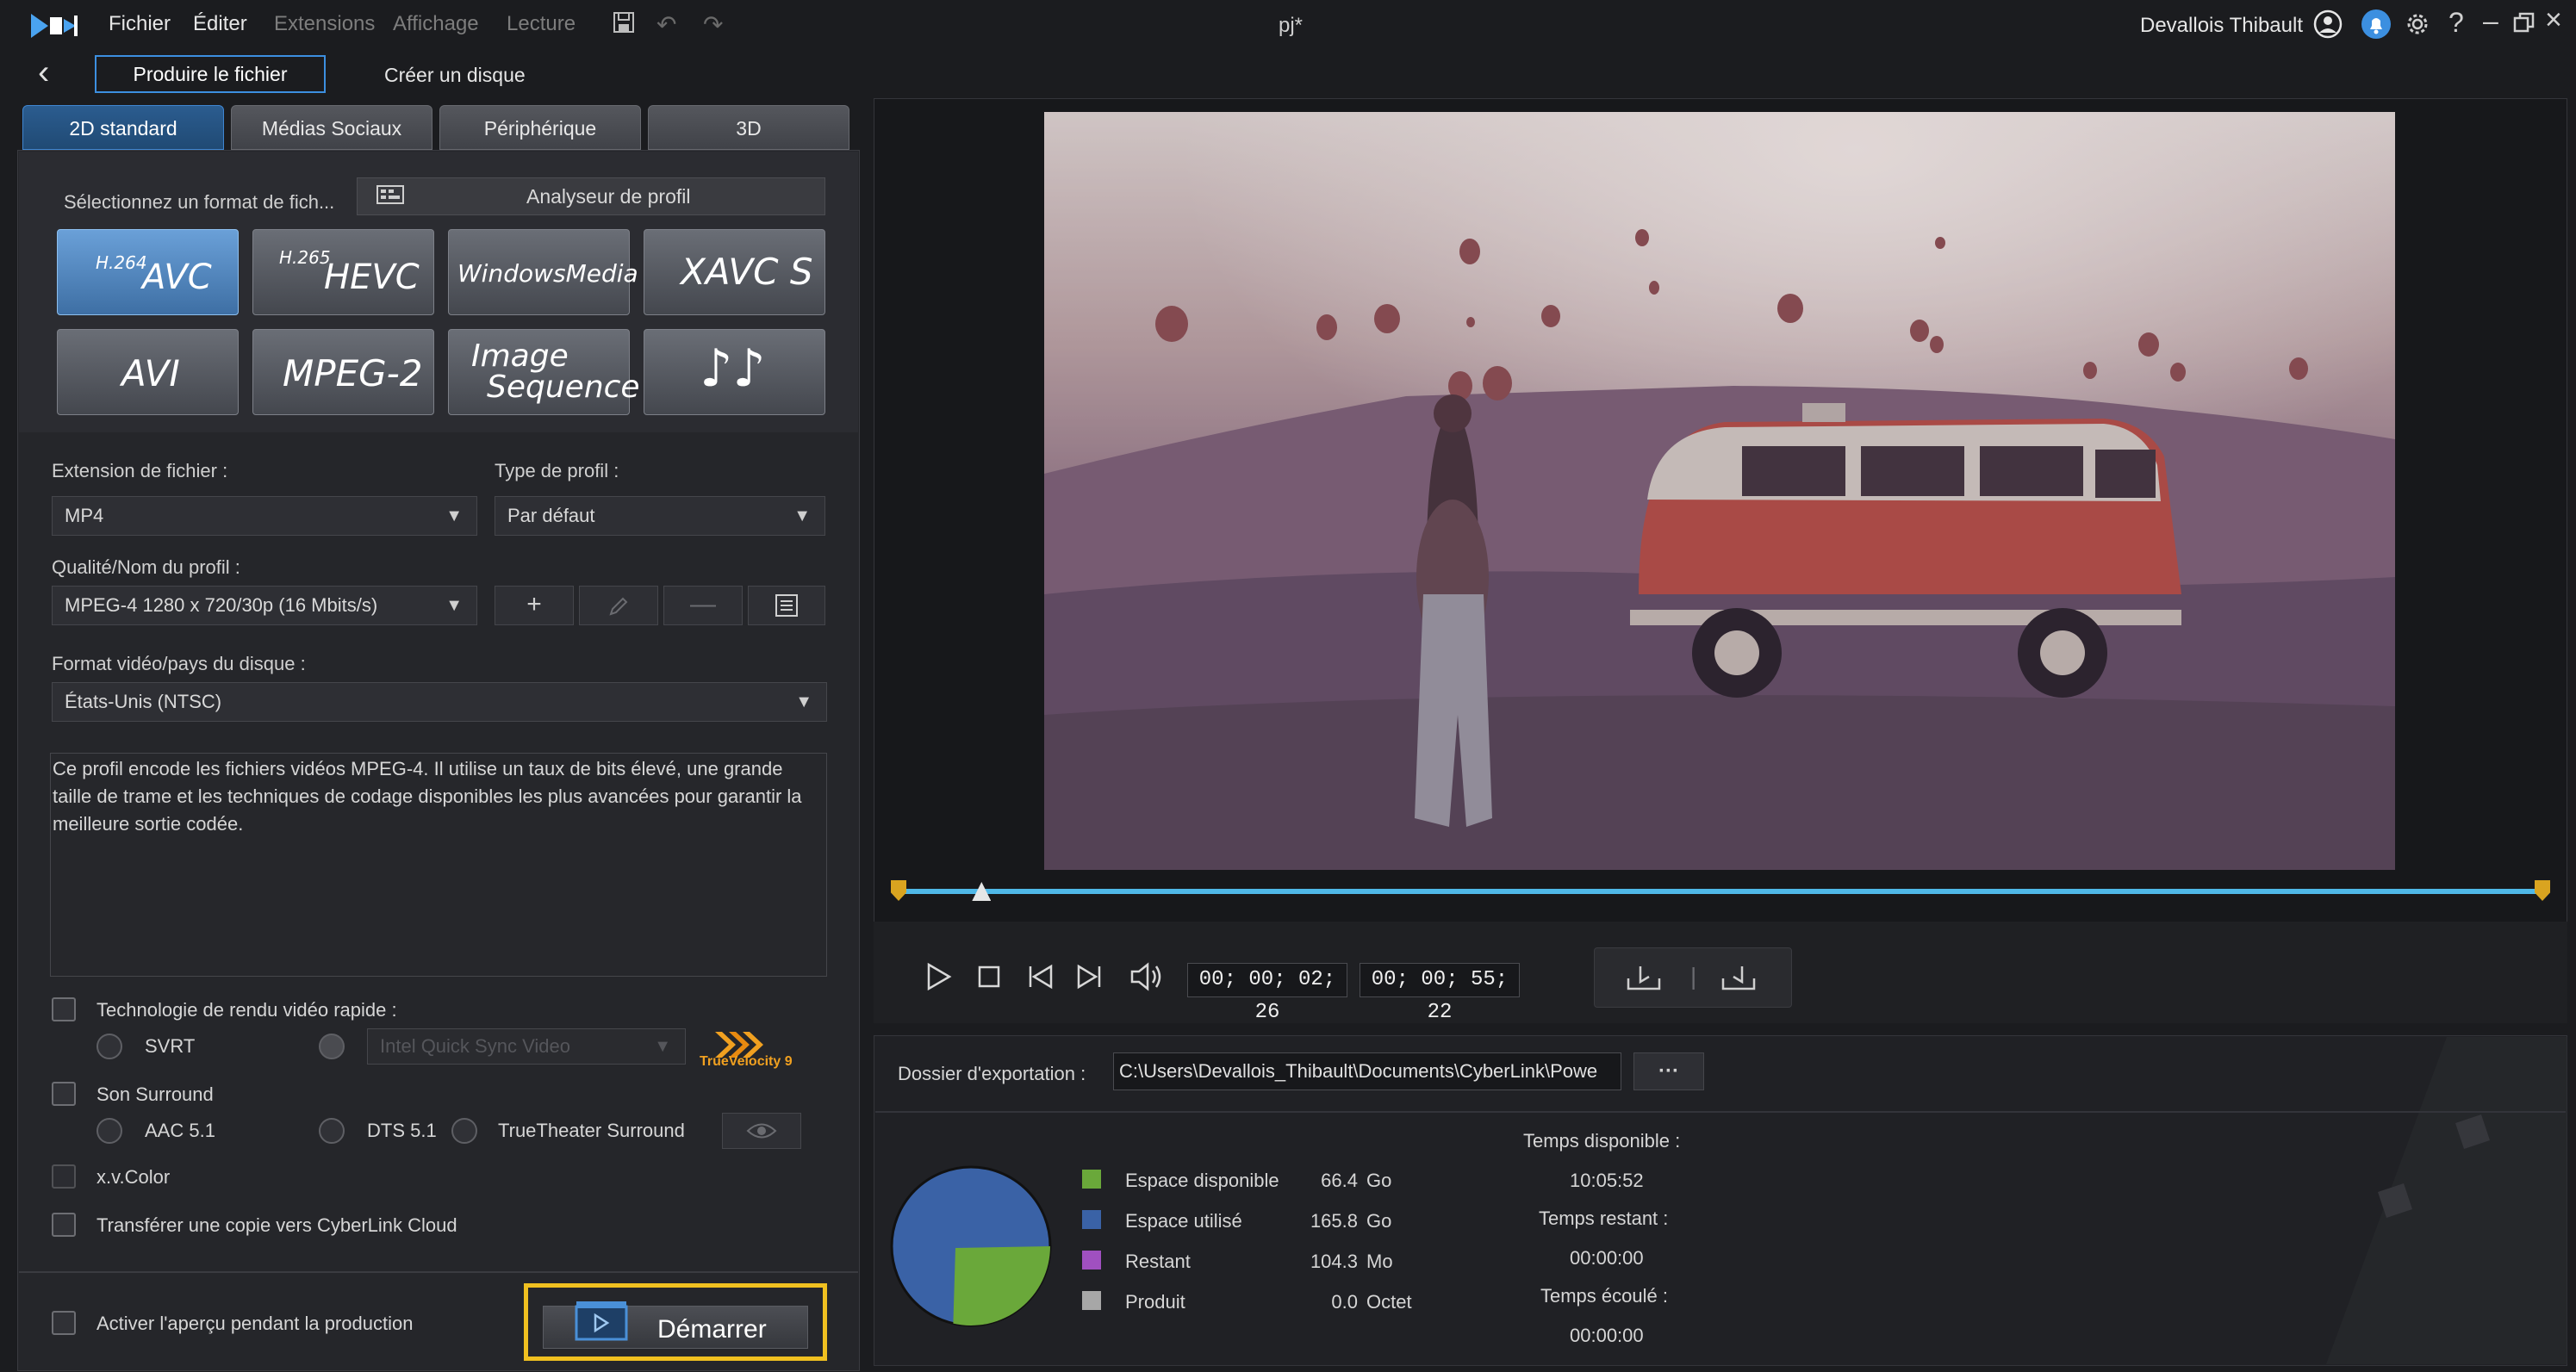 The height and width of the screenshot is (1372, 2576). I want to click on time-available-label: Temps disponible :, so click(1602, 1141).